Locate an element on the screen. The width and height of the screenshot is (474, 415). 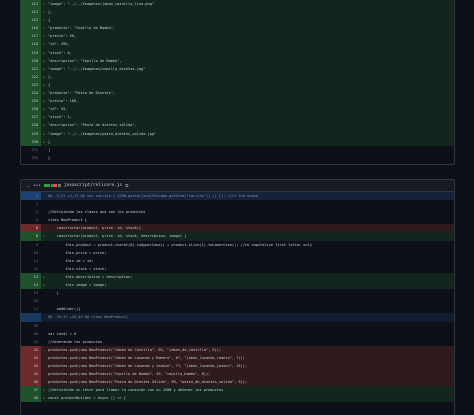
collapse-chevron-icon: ⌄ is located at coordinates (28, 186).